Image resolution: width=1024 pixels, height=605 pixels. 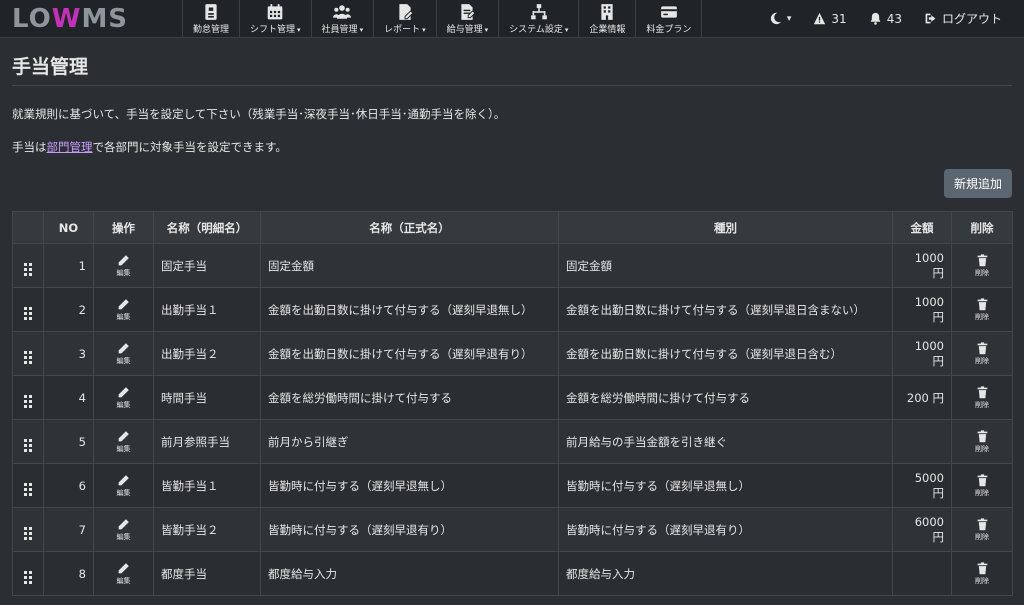 I want to click on alerts-button: 31, so click(x=830, y=18).